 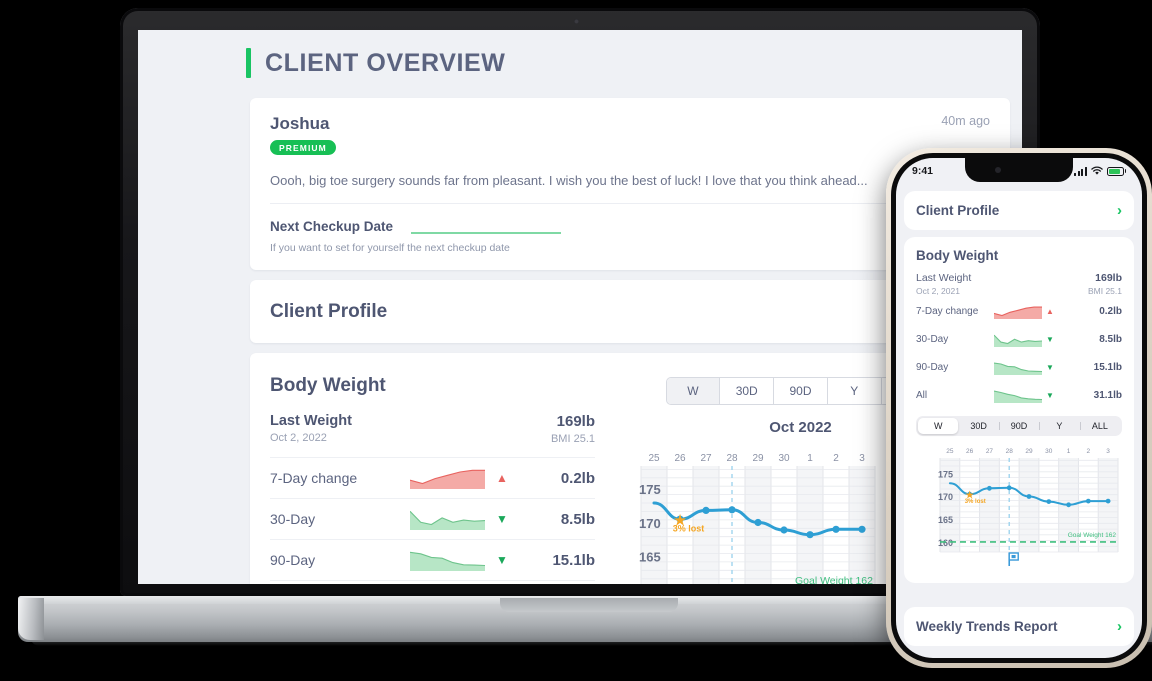 I want to click on phone-last-weight-value: 169lb, so click(x=1108, y=278).